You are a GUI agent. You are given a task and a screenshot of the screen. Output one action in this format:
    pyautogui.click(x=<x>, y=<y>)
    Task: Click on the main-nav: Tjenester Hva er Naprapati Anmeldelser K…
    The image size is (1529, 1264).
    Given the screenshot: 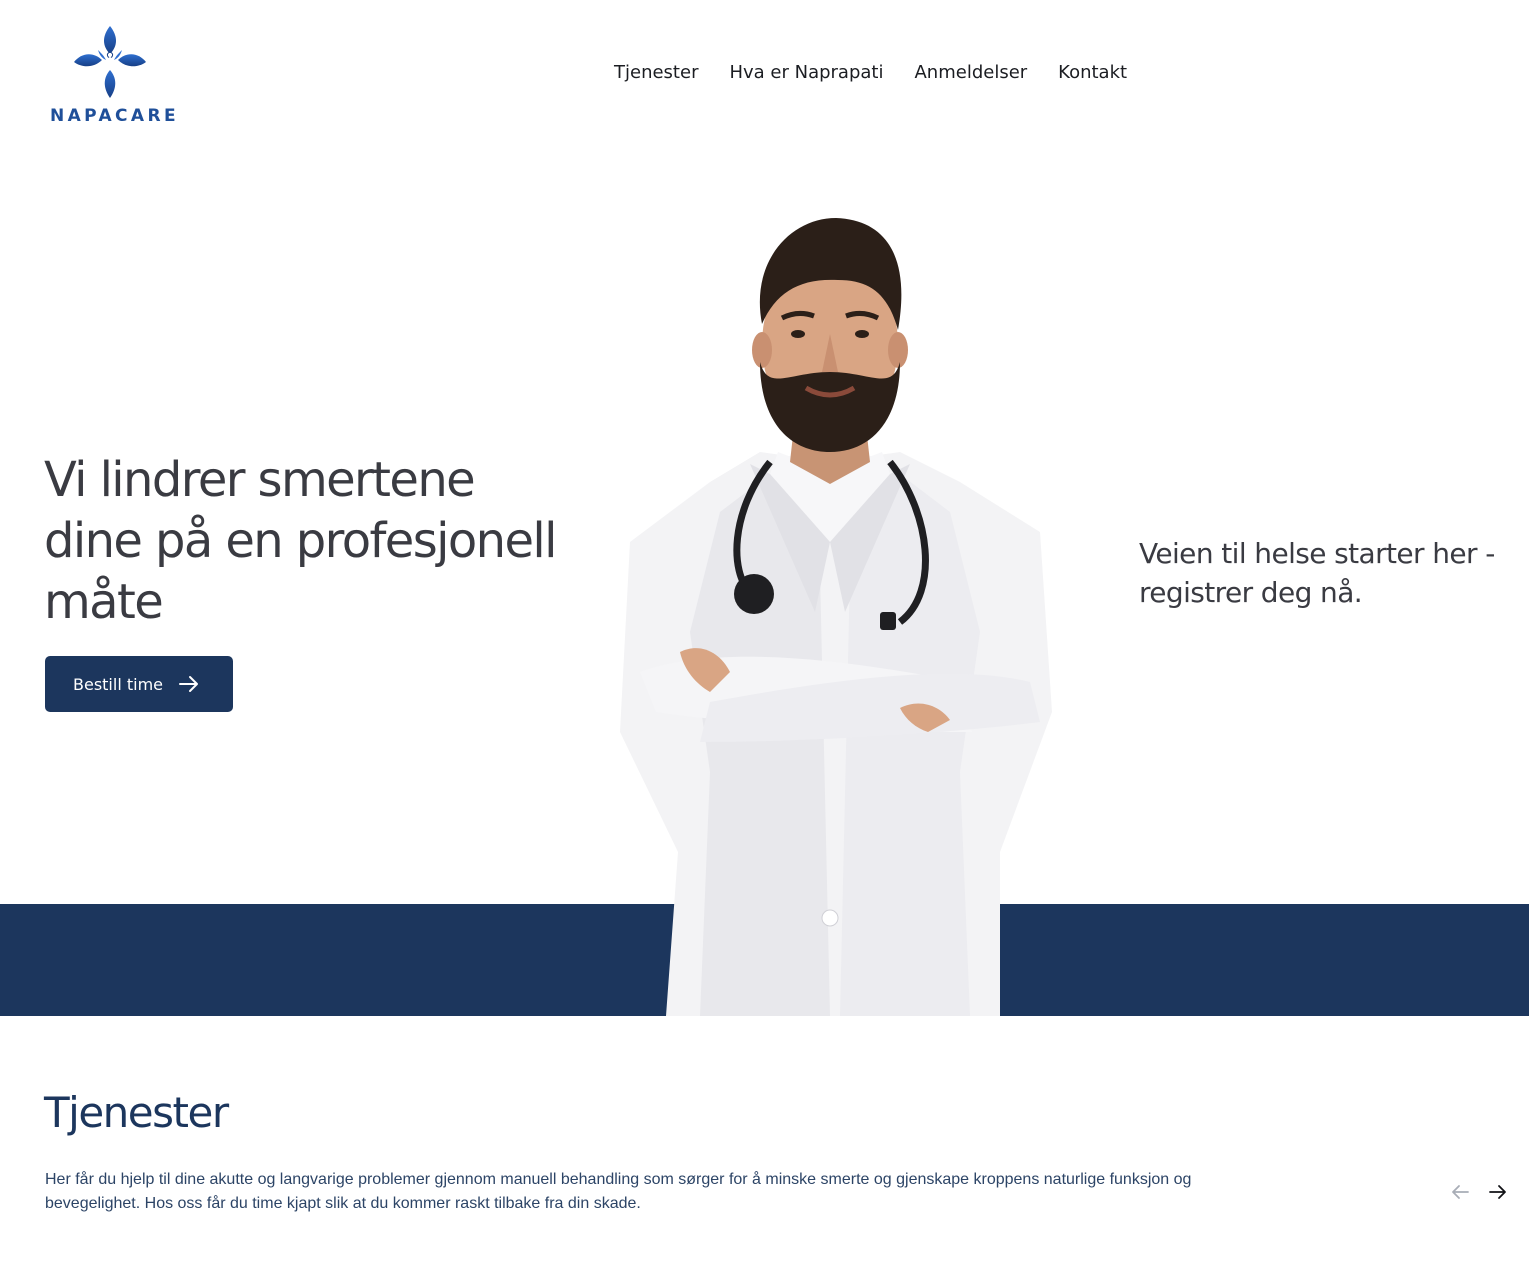 What is the action you would take?
    pyautogui.click(x=870, y=72)
    